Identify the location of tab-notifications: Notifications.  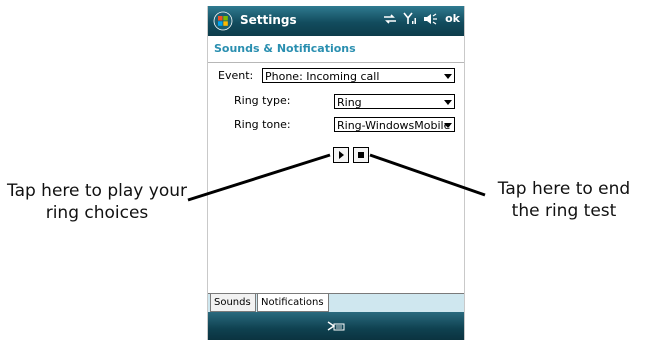
(293, 303).